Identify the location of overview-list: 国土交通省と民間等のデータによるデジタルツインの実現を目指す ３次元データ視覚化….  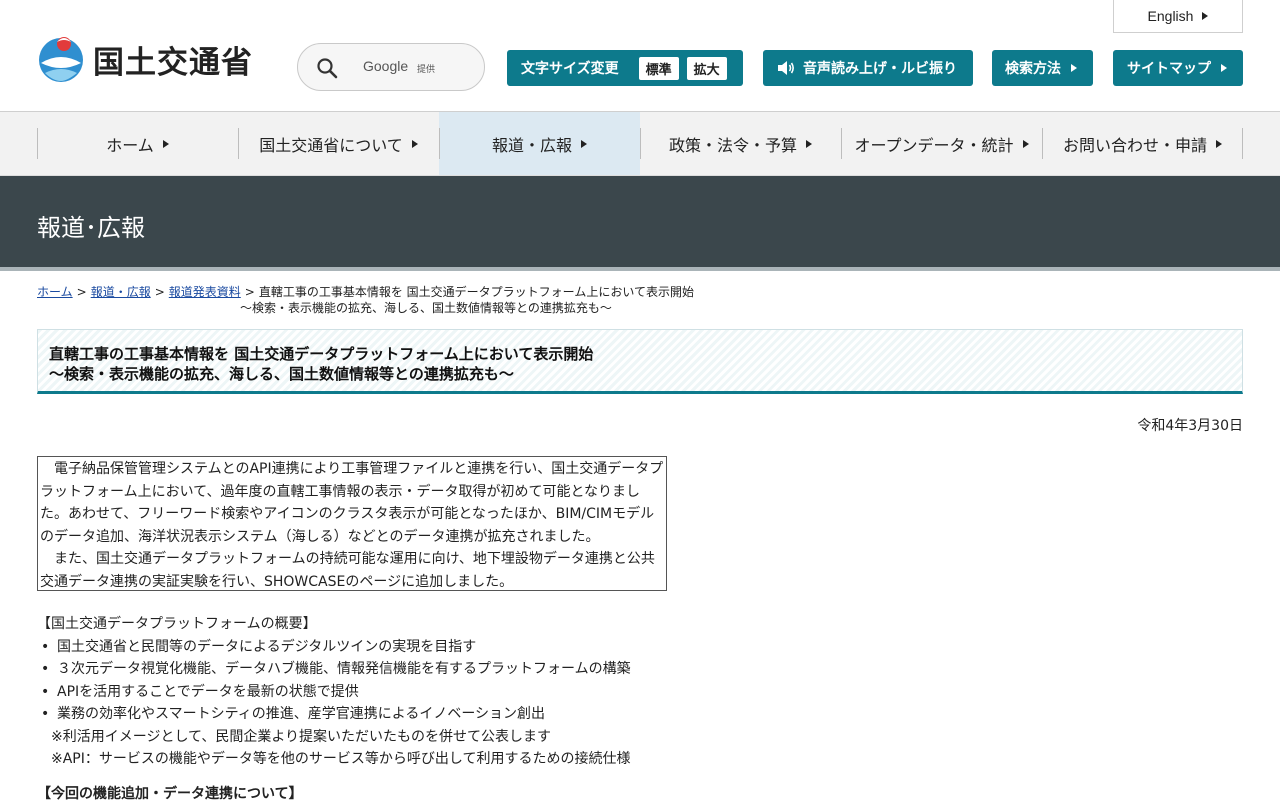
(487, 681).